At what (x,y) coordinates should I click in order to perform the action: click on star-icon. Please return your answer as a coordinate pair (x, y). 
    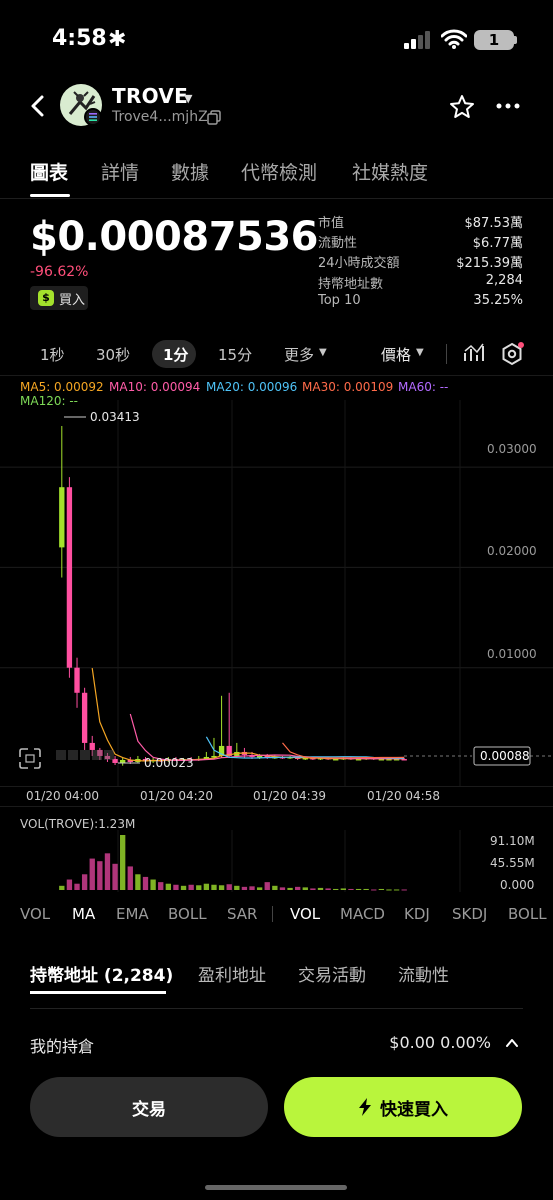
    Looking at the image, I should click on (462, 107).